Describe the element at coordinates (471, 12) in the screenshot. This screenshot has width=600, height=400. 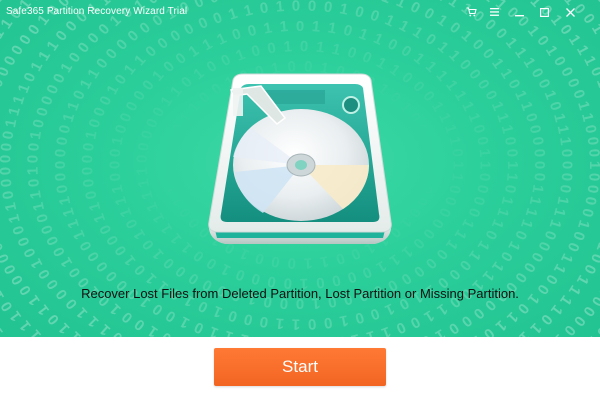
I see `cart-icon` at that location.